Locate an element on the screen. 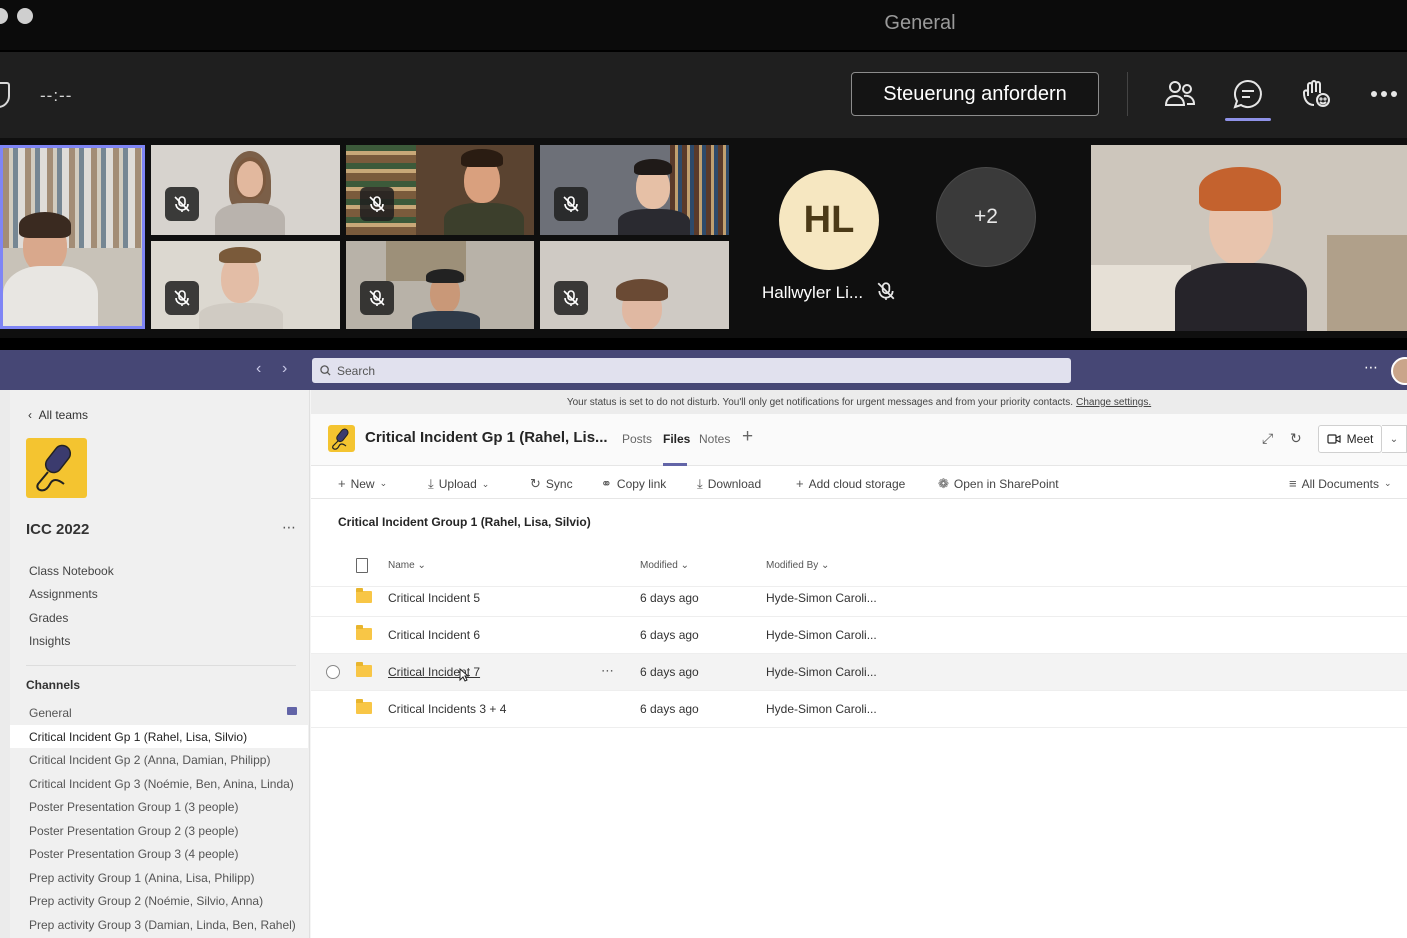 This screenshot has width=1407, height=938. sharepoint-icon: ❁ is located at coordinates (943, 483).